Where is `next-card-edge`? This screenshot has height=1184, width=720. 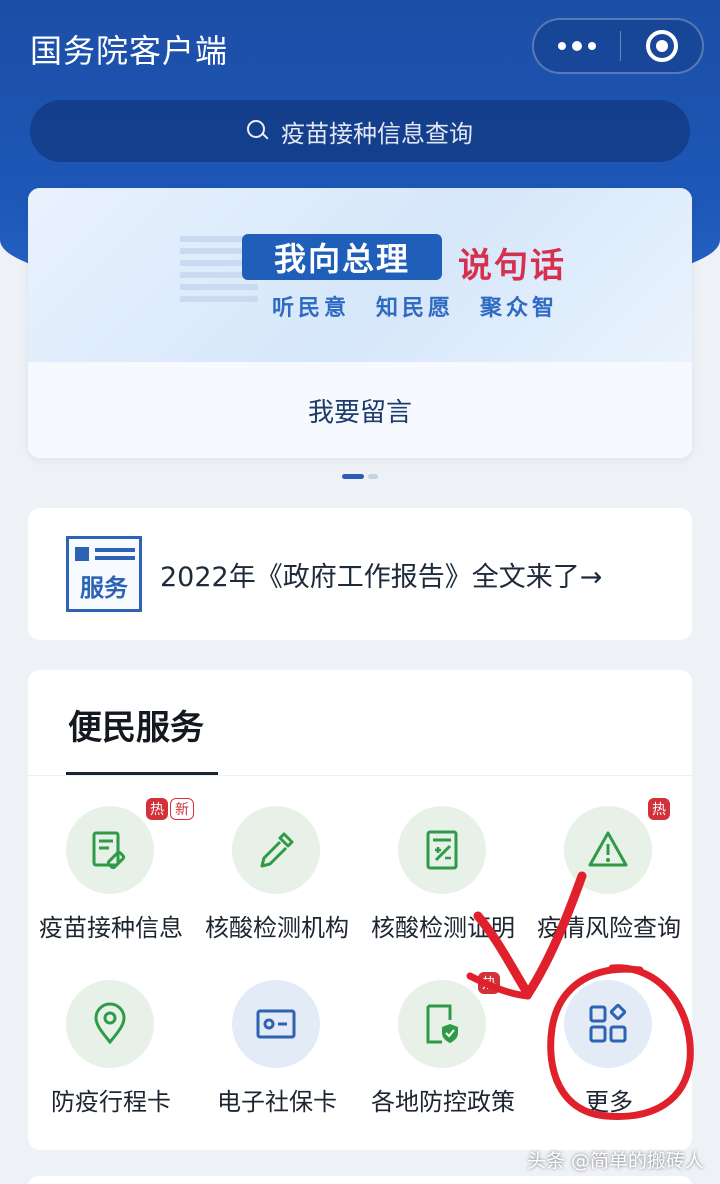 next-card-edge is located at coordinates (360, 1180).